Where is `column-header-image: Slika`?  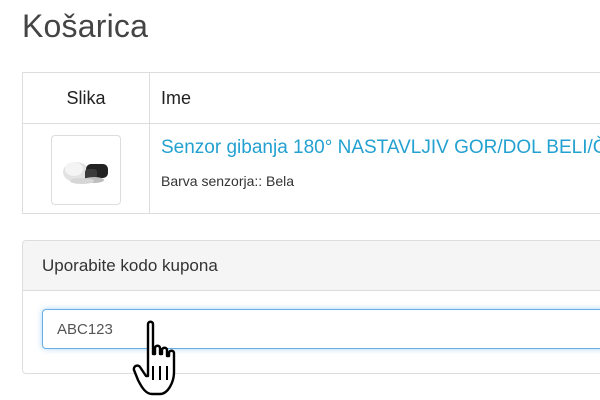
column-header-image: Slika is located at coordinates (86, 97).